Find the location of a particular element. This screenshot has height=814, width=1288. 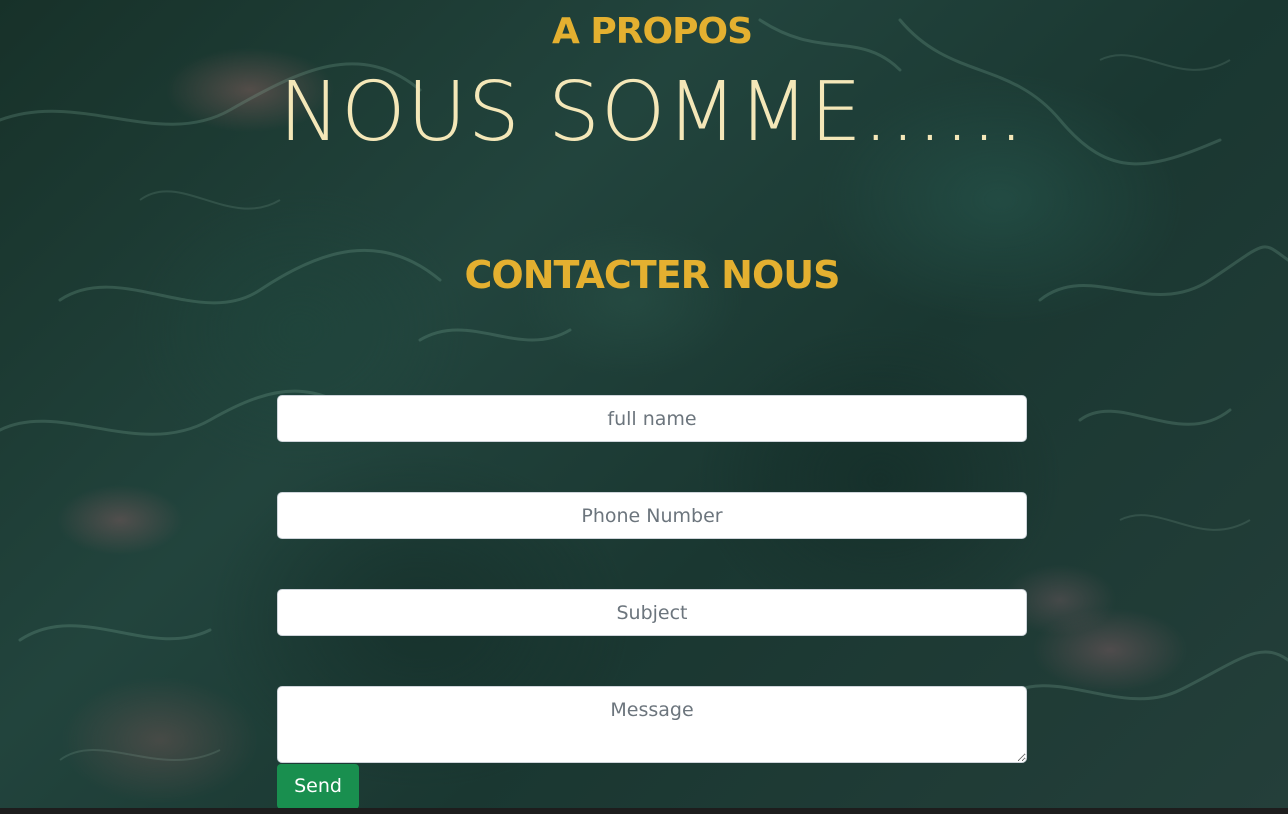

about-label: A PROPOS is located at coordinates (652, 31).